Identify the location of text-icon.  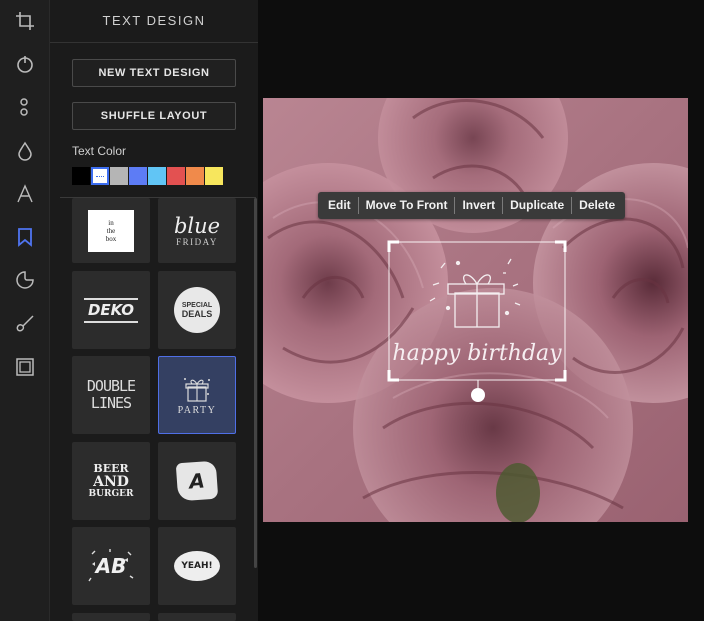
(25, 194).